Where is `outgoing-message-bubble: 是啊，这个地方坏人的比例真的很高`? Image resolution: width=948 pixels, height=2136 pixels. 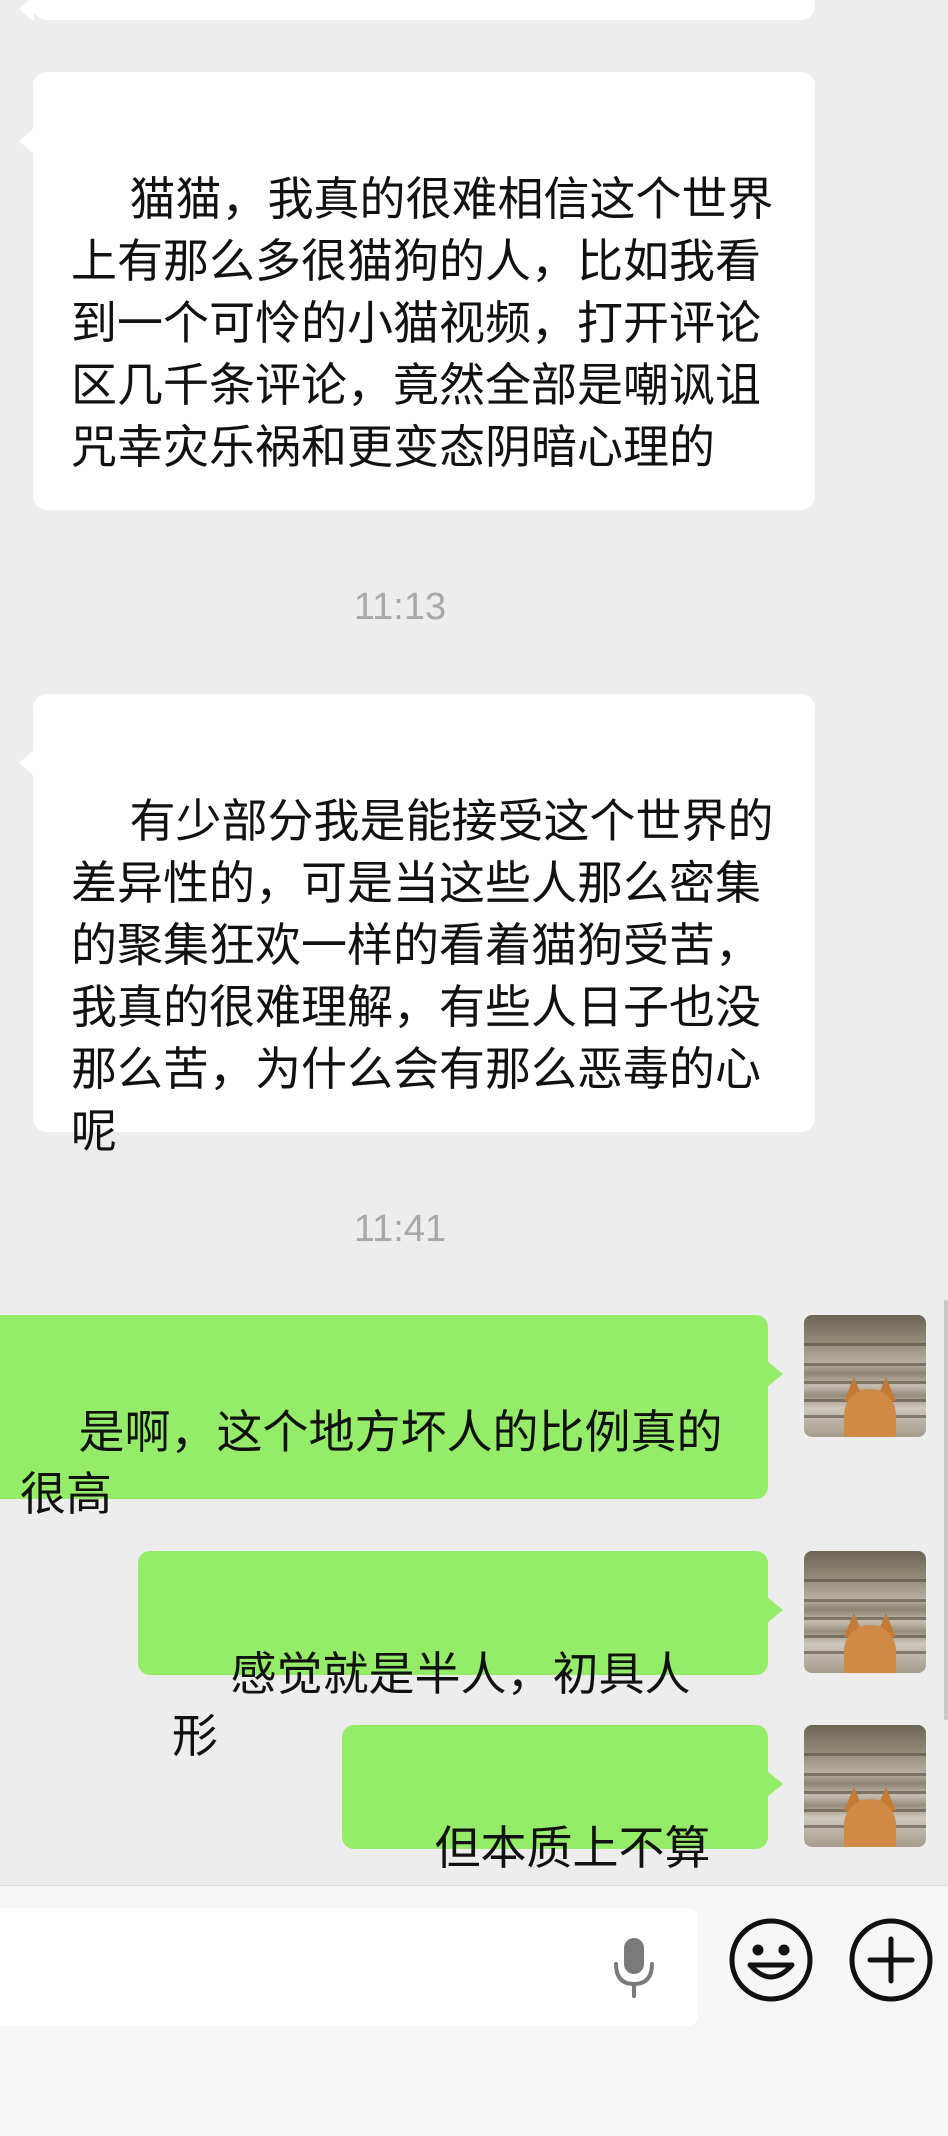
outgoing-message-bubble: 是啊，这个地方坏人的比例真的很高 is located at coordinates (391, 1418).